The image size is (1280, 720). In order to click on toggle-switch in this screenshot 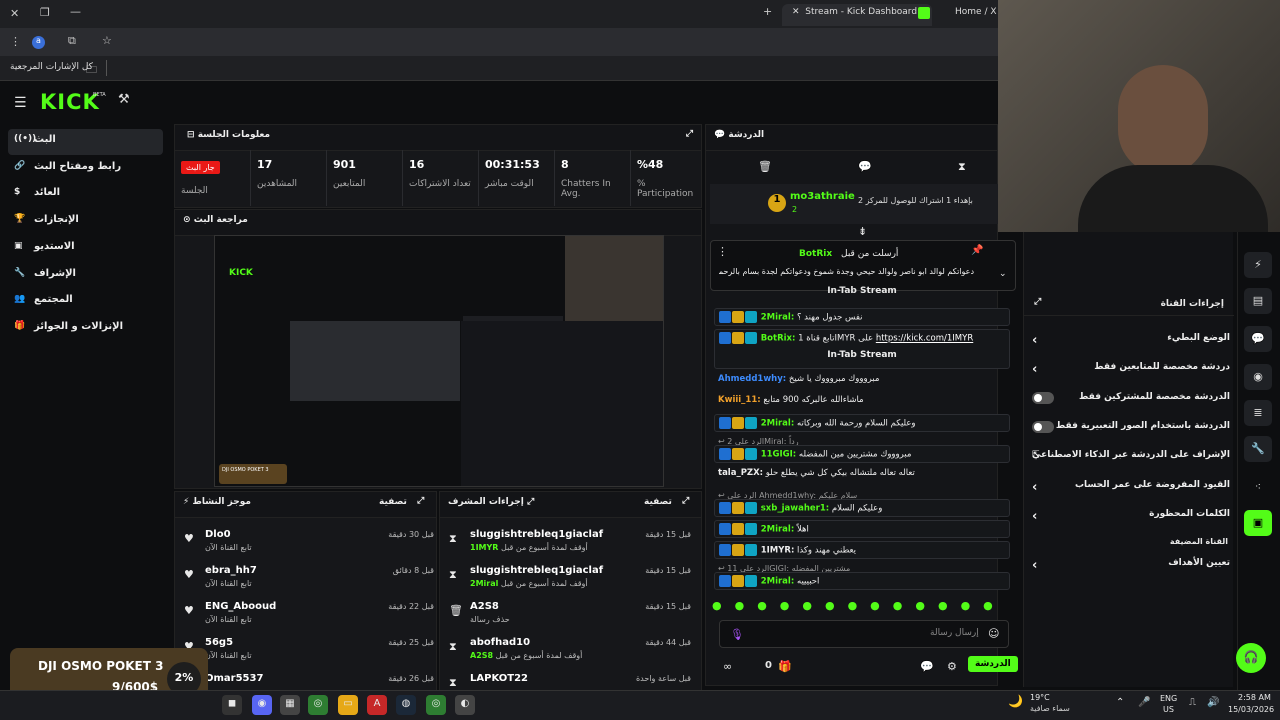, I will do `click(1043, 426)`.